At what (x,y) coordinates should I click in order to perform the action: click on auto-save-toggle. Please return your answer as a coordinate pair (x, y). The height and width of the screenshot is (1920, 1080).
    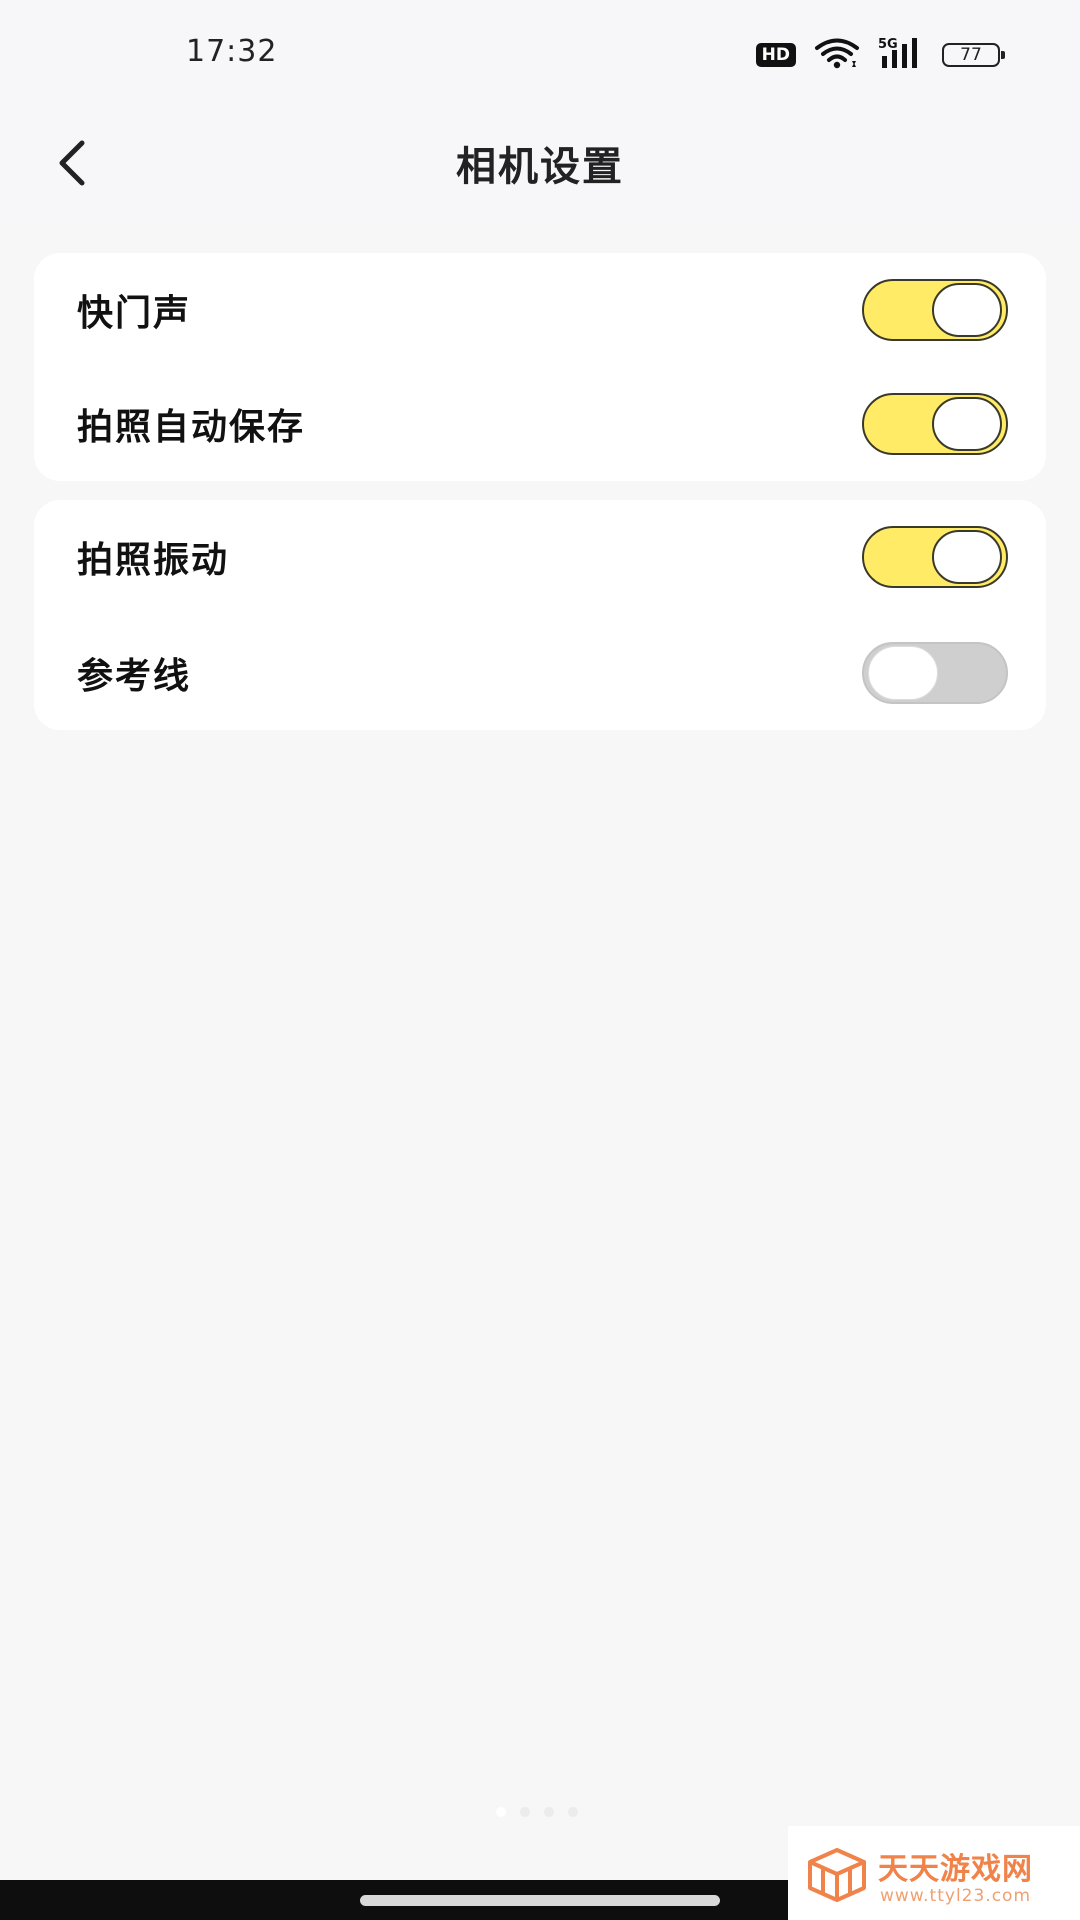
    Looking at the image, I should click on (935, 424).